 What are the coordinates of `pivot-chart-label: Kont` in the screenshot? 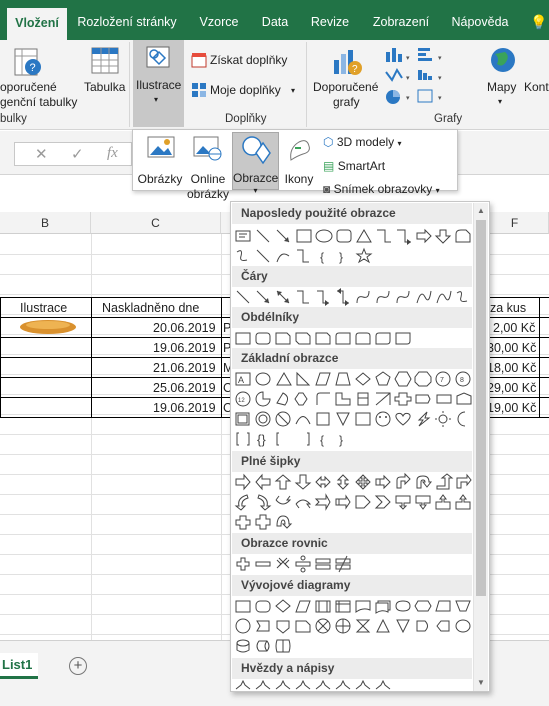 It's located at (536, 87).